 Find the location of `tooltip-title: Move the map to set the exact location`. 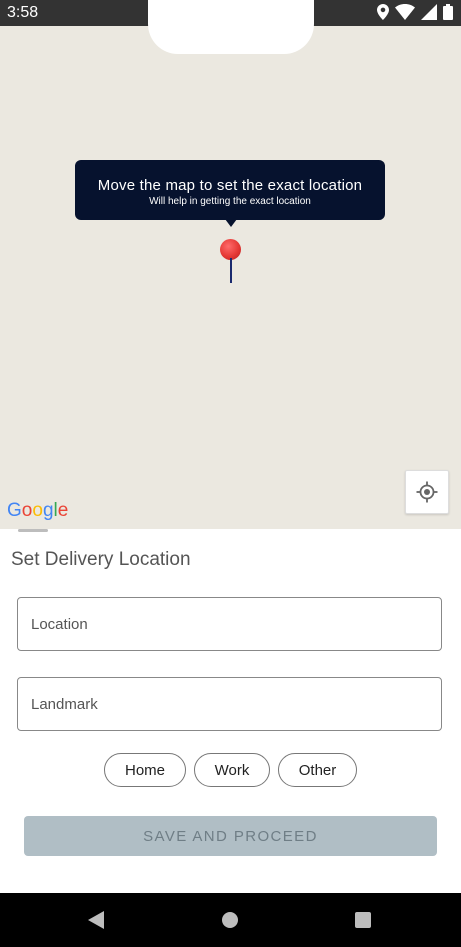

tooltip-title: Move the map to set the exact location is located at coordinates (230, 185).